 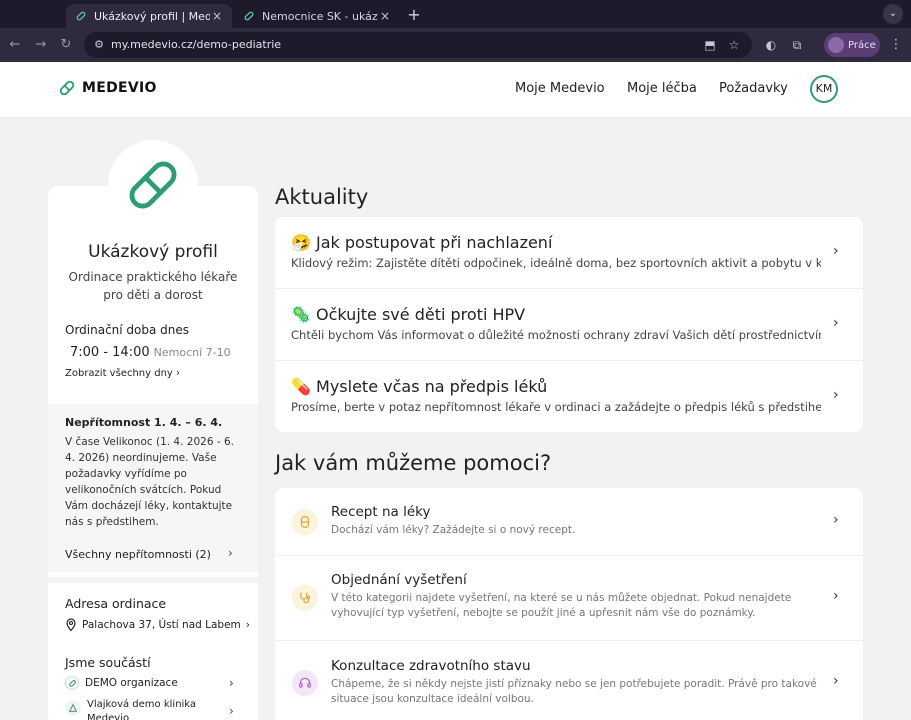 What do you see at coordinates (119, 88) in the screenshot?
I see `logo-text: MEDEVIO` at bounding box center [119, 88].